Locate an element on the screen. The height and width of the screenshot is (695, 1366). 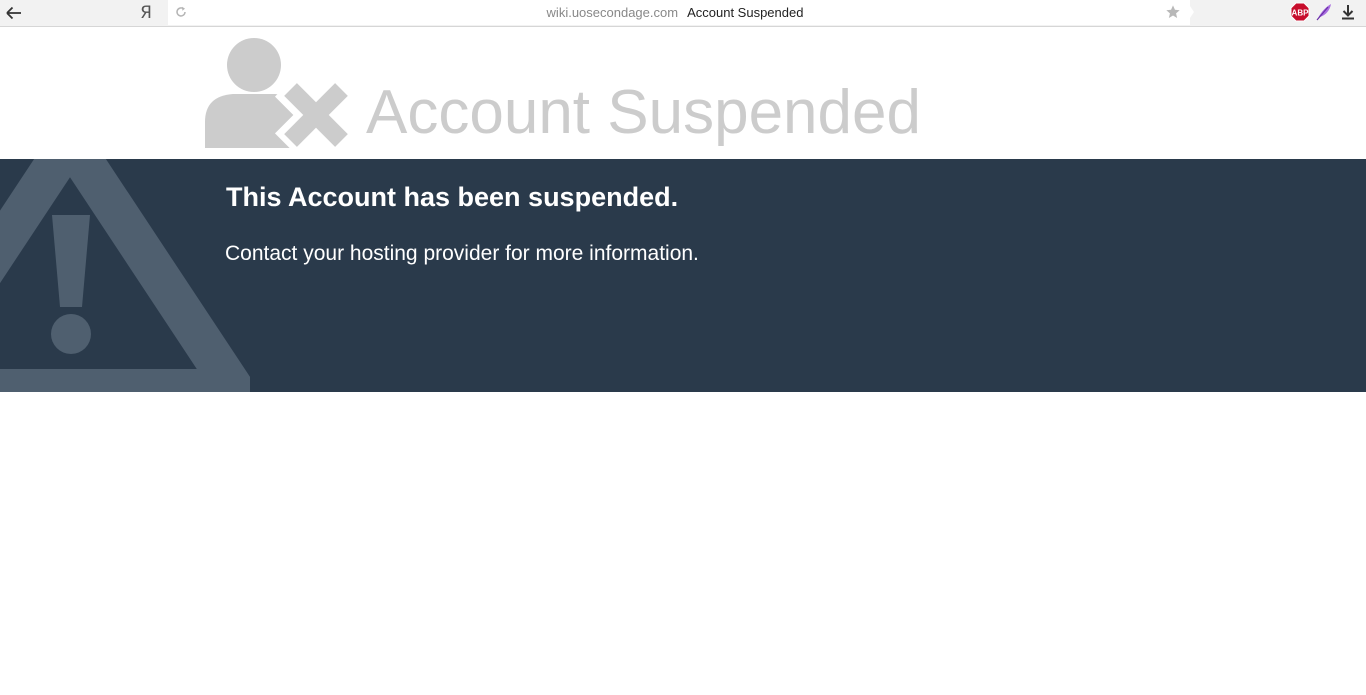
downloads-button is located at coordinates (1348, 12).